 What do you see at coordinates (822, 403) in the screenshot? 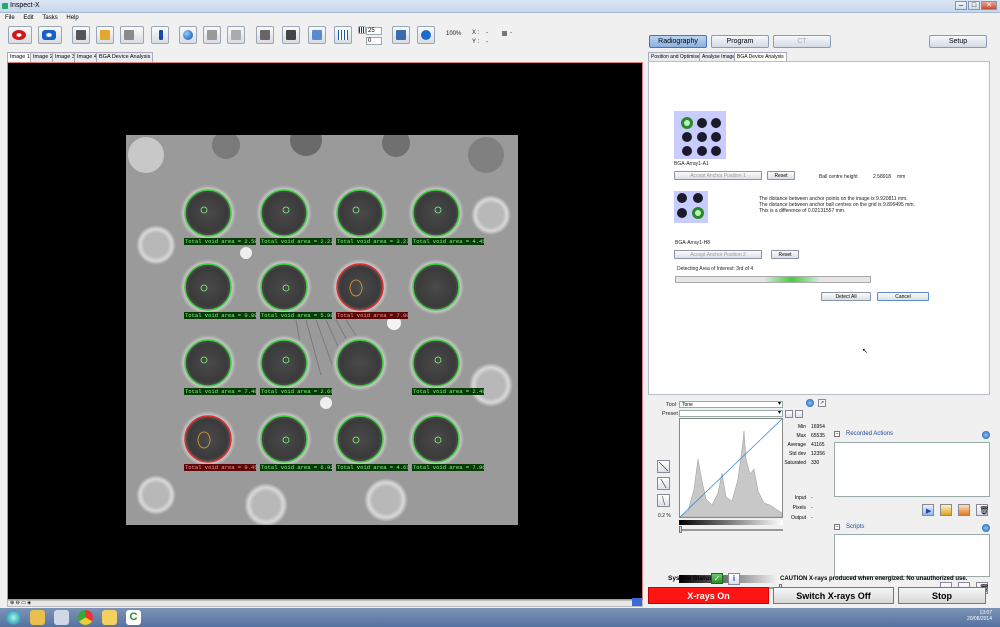
I see `expand-icon: ↗` at bounding box center [822, 403].